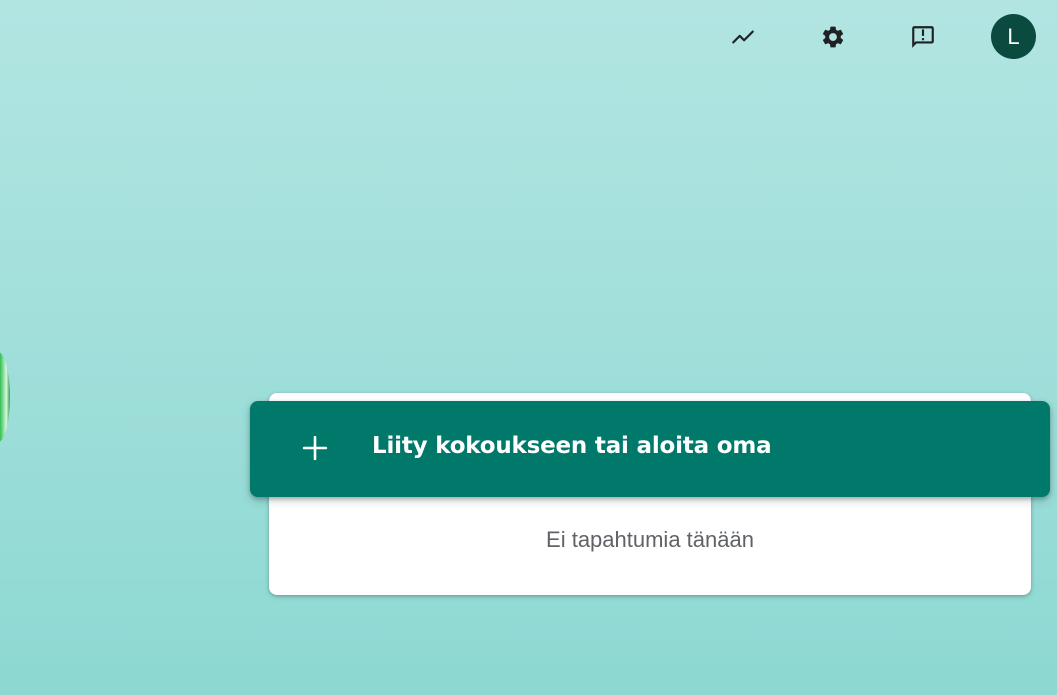 The width and height of the screenshot is (1057, 695). I want to click on avatar-initial: L, so click(1013, 36).